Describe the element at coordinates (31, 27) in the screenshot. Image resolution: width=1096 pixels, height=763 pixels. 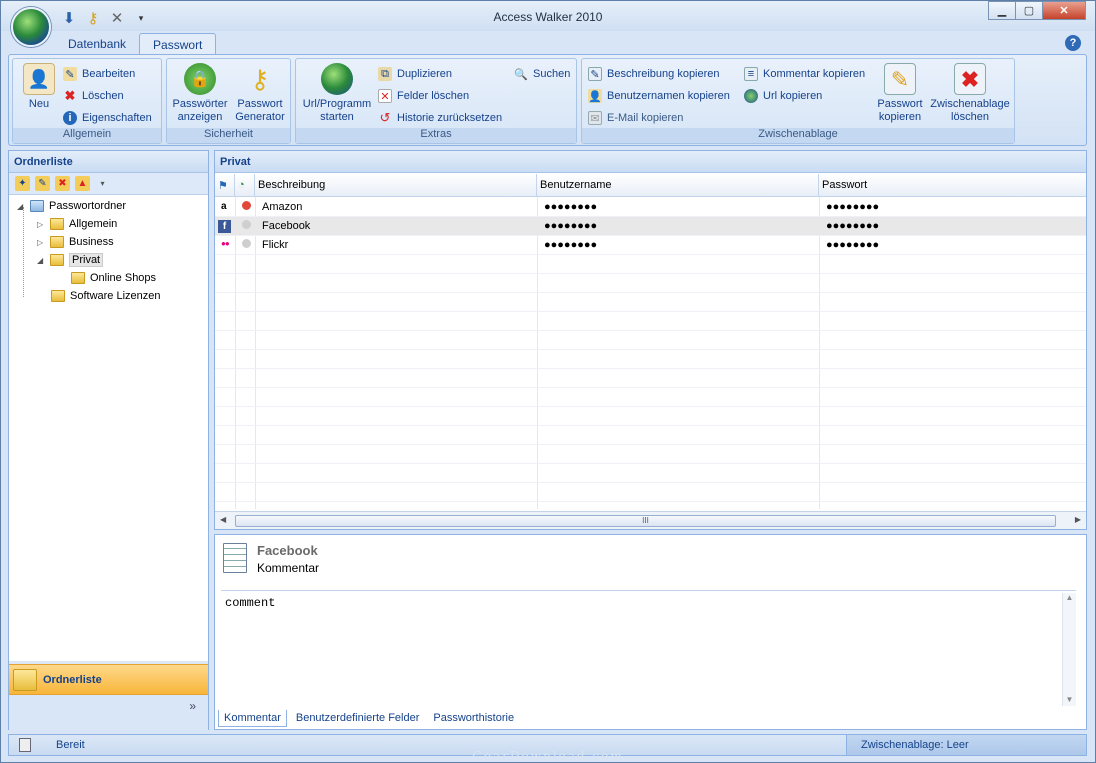
I see `application-orb-button` at that location.